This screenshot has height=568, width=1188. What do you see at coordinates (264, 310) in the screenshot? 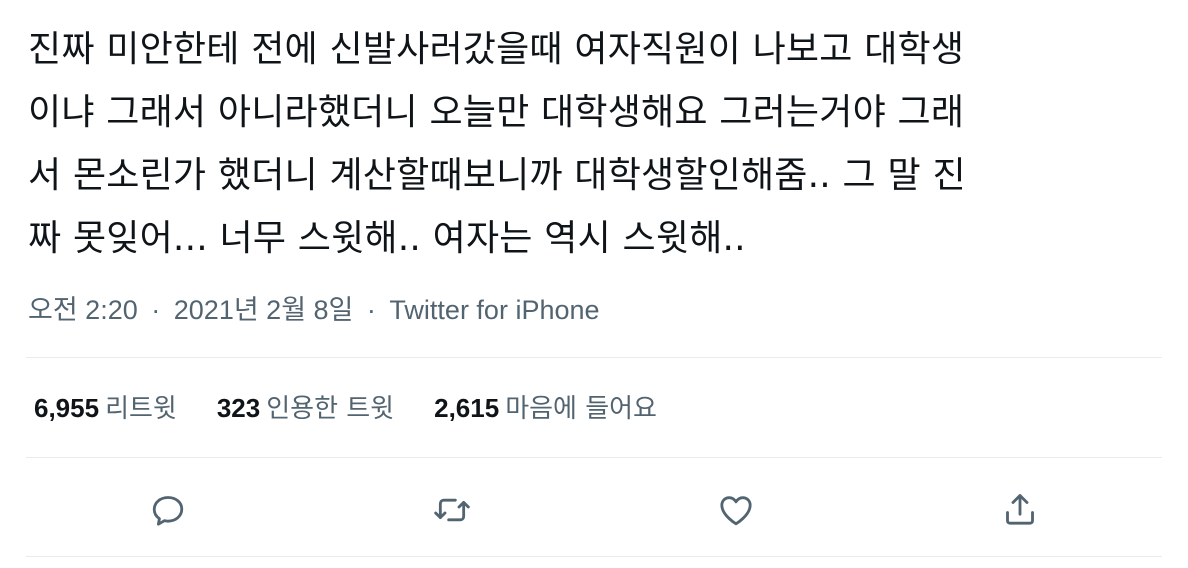
I see `tweet-date: 2021년 2월 8일` at bounding box center [264, 310].